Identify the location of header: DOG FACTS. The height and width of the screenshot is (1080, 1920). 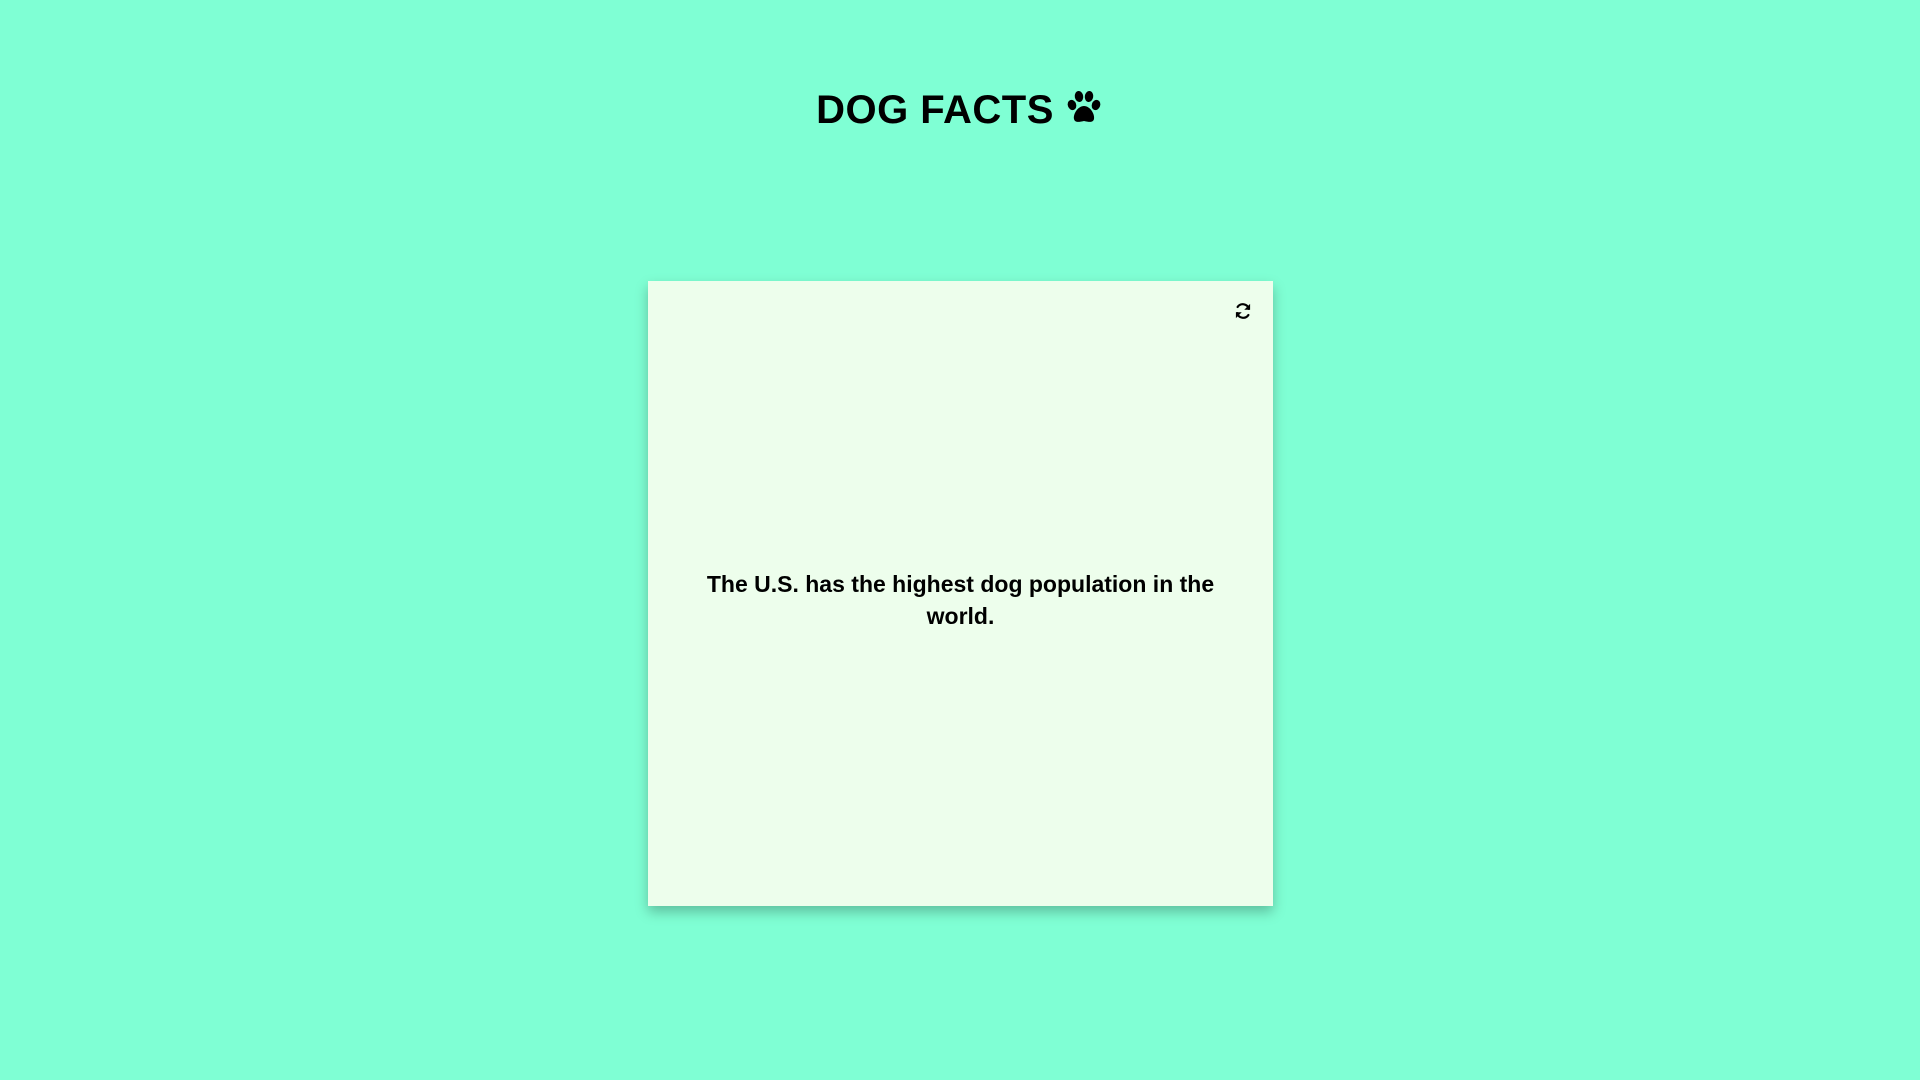
(960, 110).